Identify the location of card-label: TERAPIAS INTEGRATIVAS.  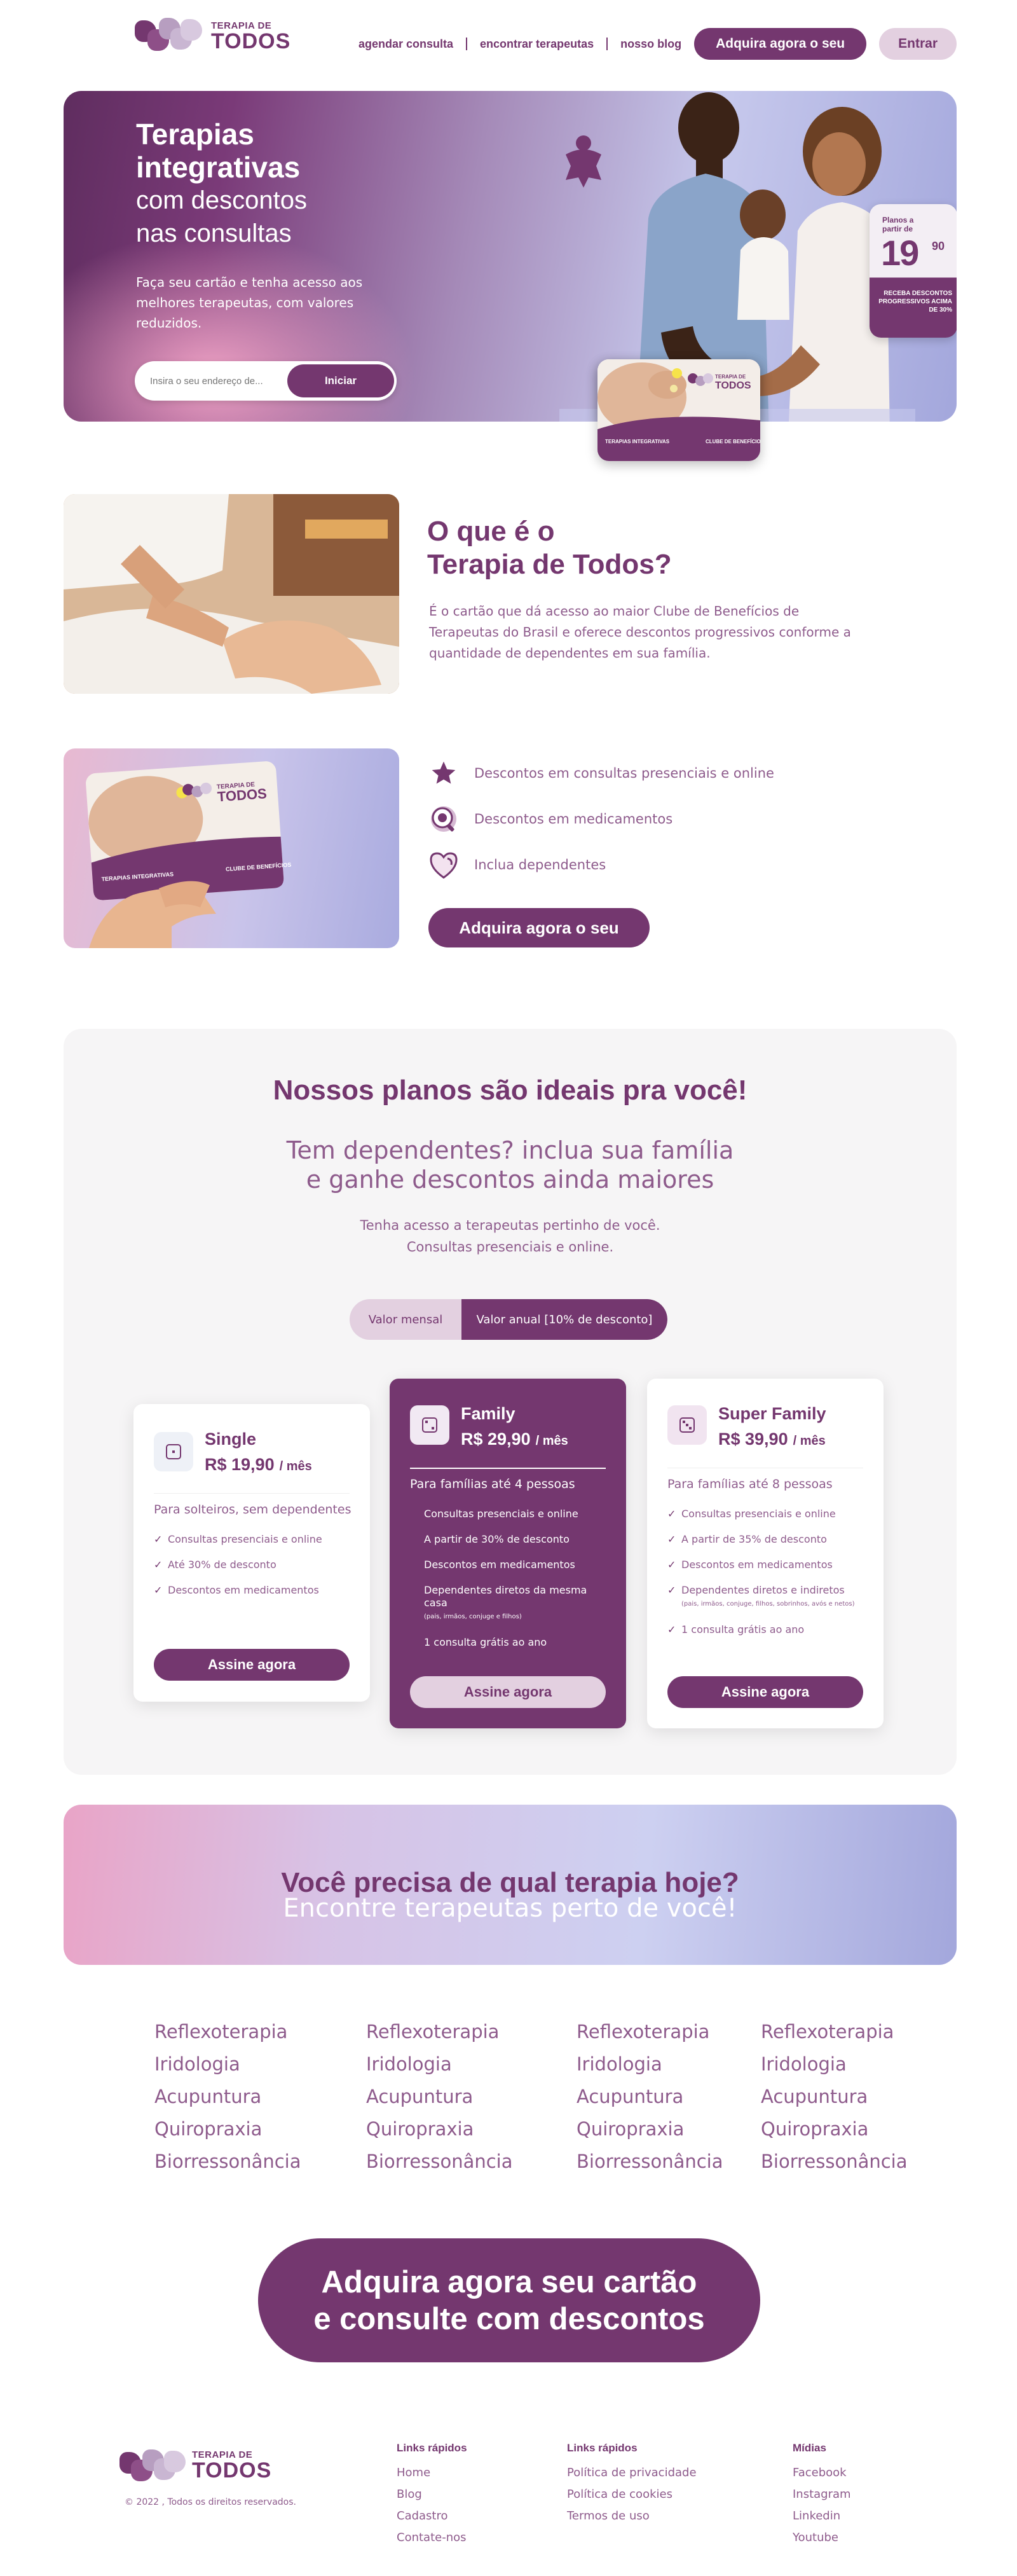
(637, 441).